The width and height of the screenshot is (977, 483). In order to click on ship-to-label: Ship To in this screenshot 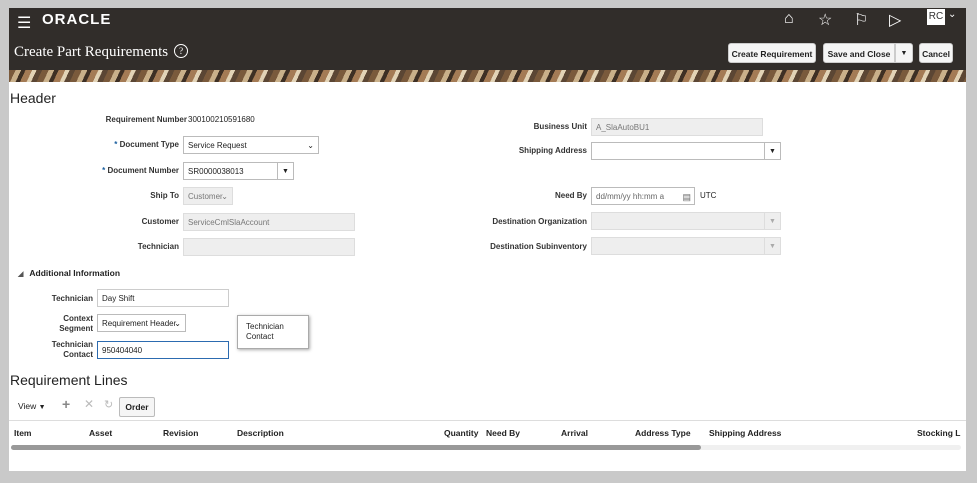, I will do `click(164, 195)`.